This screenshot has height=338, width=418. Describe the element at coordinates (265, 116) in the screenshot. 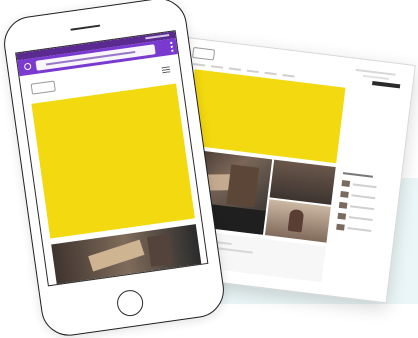

I see `desktop-hero-block` at that location.